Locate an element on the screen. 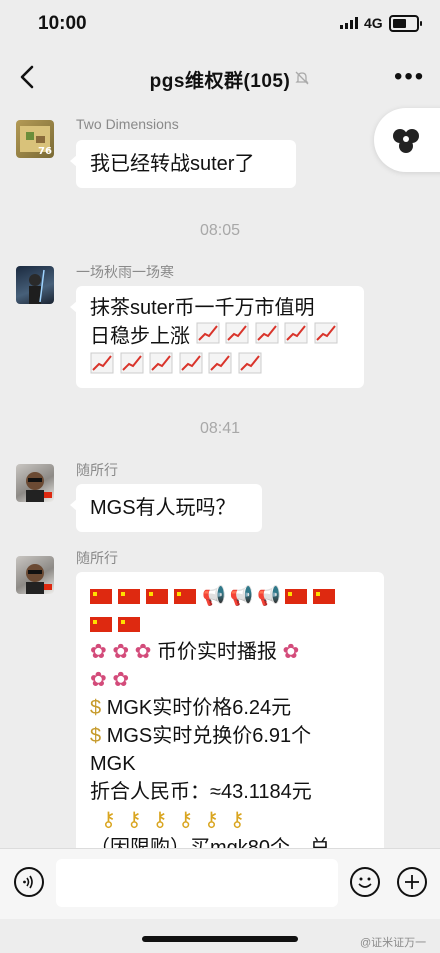  emoji-icon is located at coordinates (365, 882).